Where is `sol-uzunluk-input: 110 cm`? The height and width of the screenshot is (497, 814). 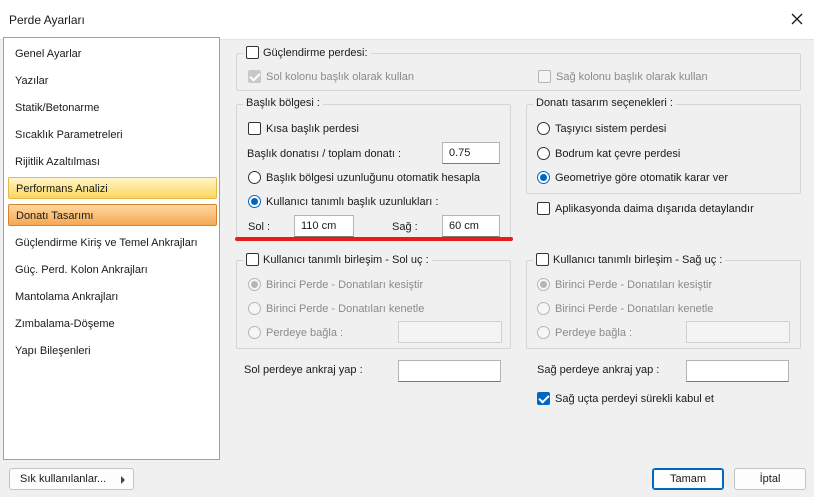 sol-uzunluk-input: 110 cm is located at coordinates (324, 226).